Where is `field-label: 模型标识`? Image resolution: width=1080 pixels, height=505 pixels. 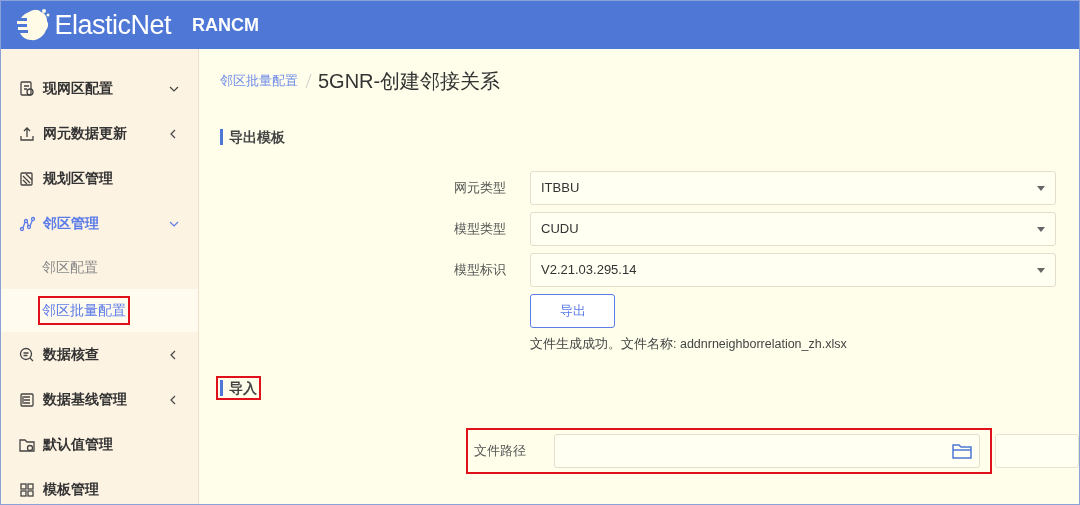 field-label: 模型标识 is located at coordinates (480, 270).